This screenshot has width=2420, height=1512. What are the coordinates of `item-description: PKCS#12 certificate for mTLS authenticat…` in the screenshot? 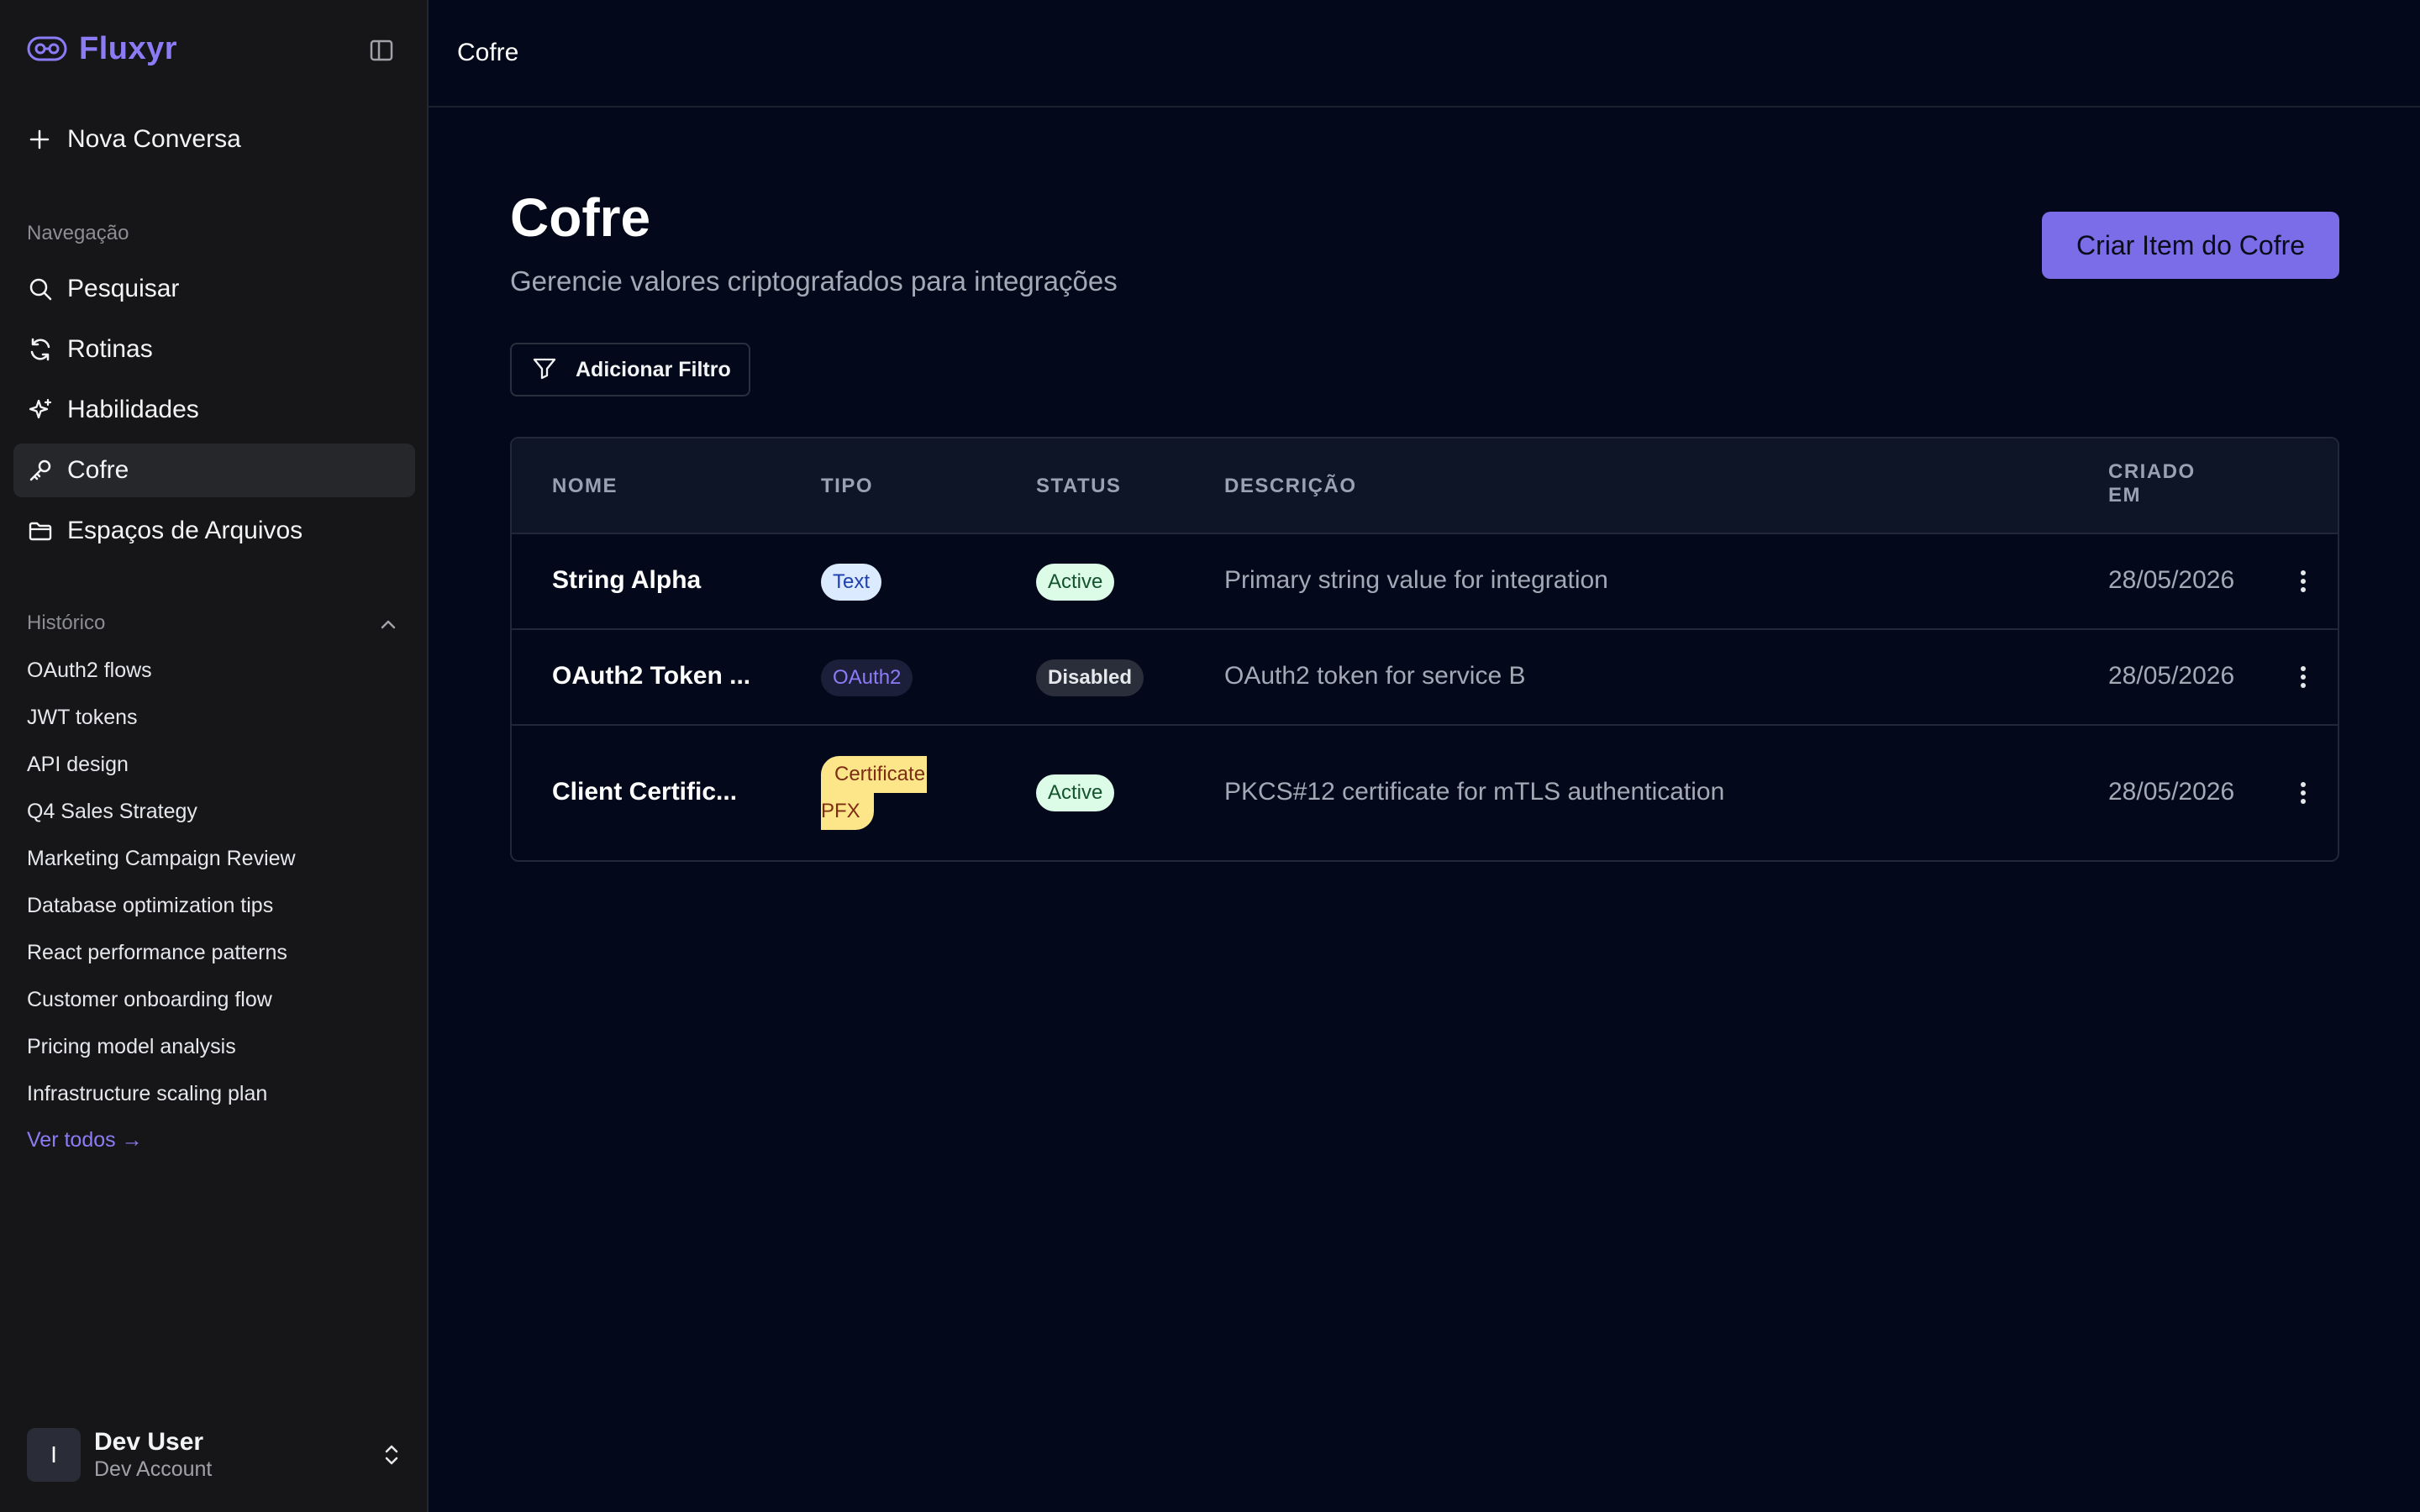 It's located at (1474, 792).